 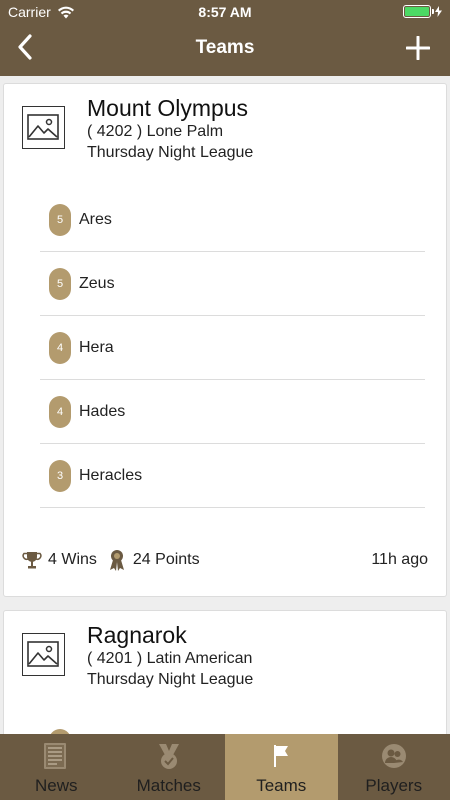 What do you see at coordinates (393, 756) in the screenshot?
I see `players-icon` at bounding box center [393, 756].